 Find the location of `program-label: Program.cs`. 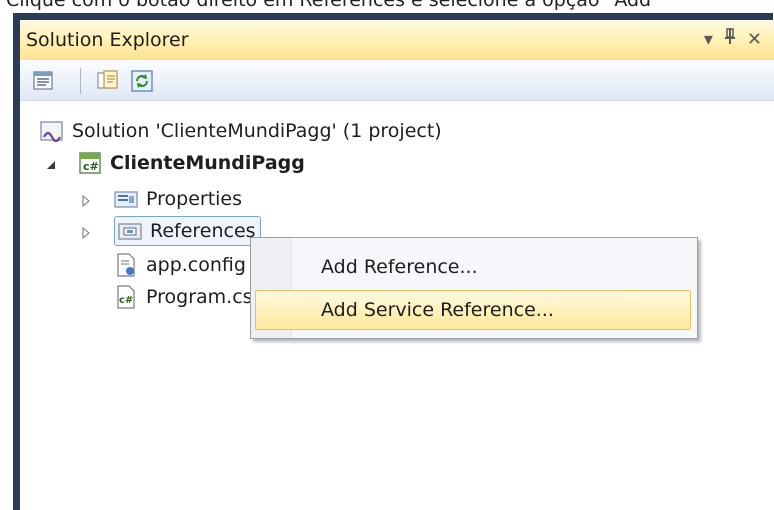

program-label: Program.cs is located at coordinates (199, 297).